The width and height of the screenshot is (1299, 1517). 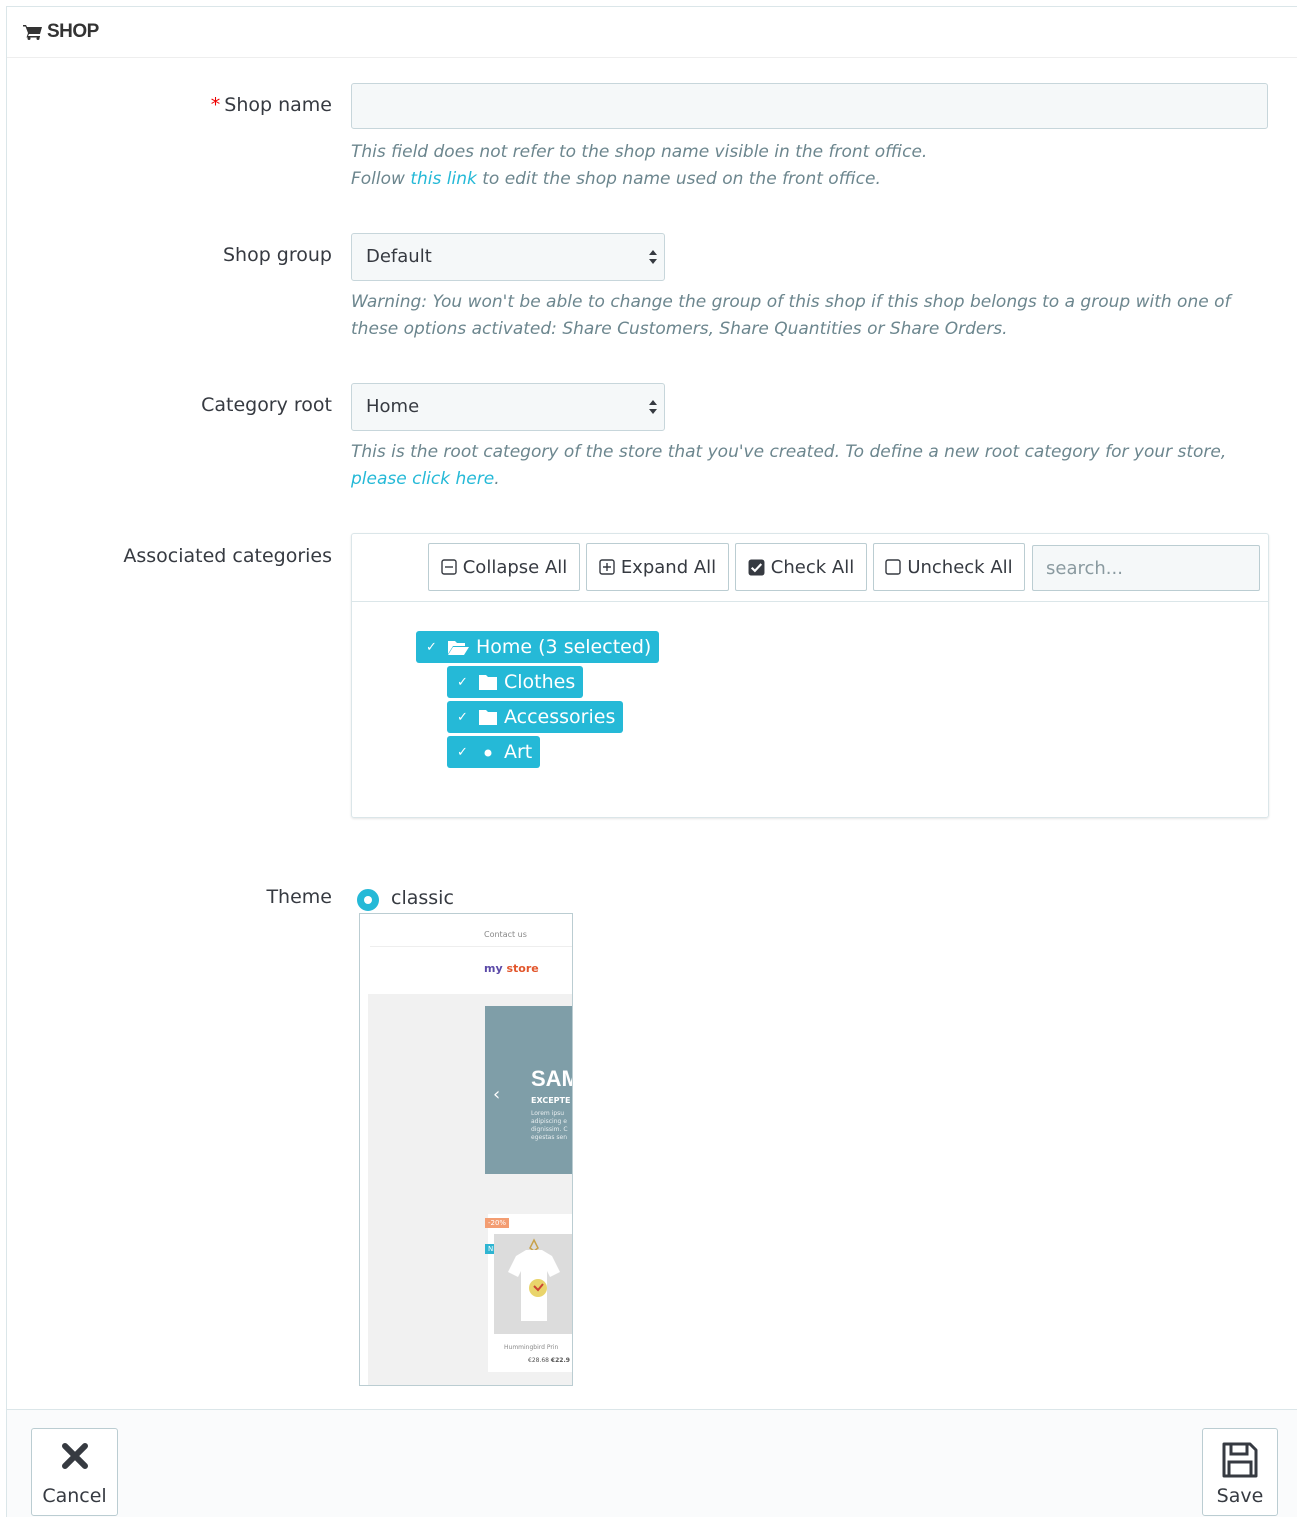 What do you see at coordinates (540, 682) in the screenshot?
I see `tree-node-label: Clothes` at bounding box center [540, 682].